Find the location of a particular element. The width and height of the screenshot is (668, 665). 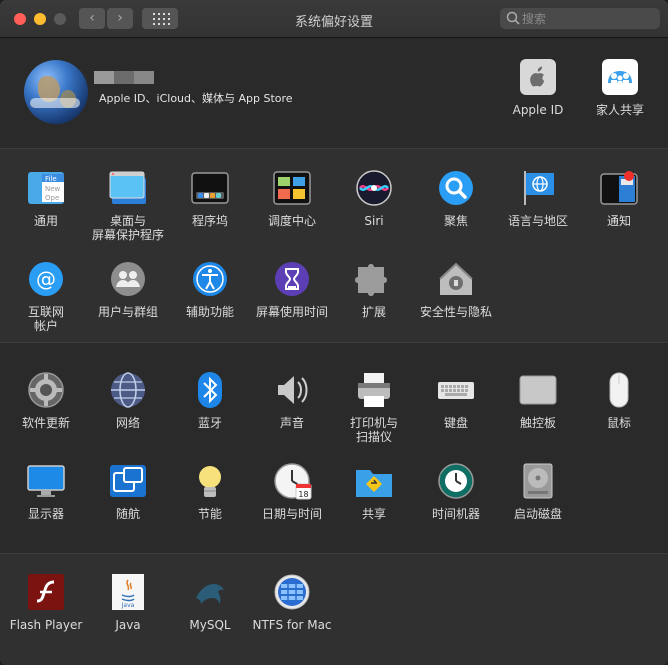

energy-saver-pref-pane: 节能 is located at coordinates (210, 491).